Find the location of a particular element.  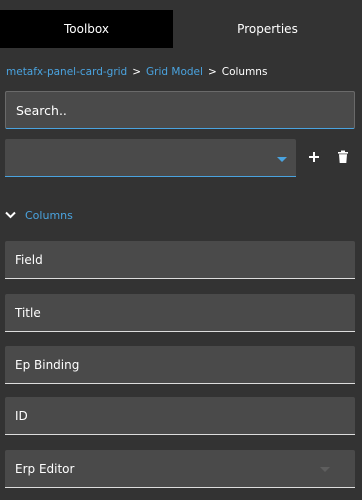

panel-tabs: Toolbox Properties is located at coordinates (181, 24).